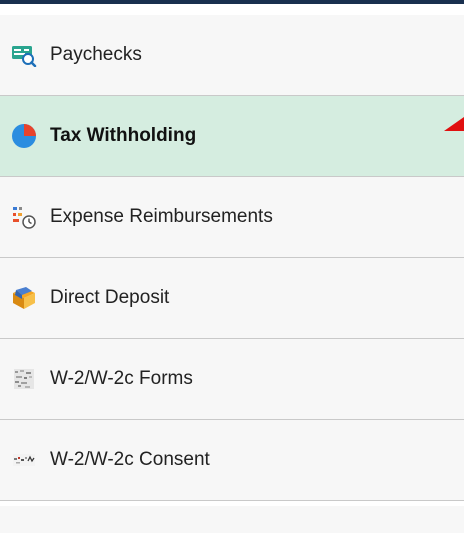 The height and width of the screenshot is (533, 464). I want to click on nav-item-label: Expense Reimbursements, so click(161, 216).